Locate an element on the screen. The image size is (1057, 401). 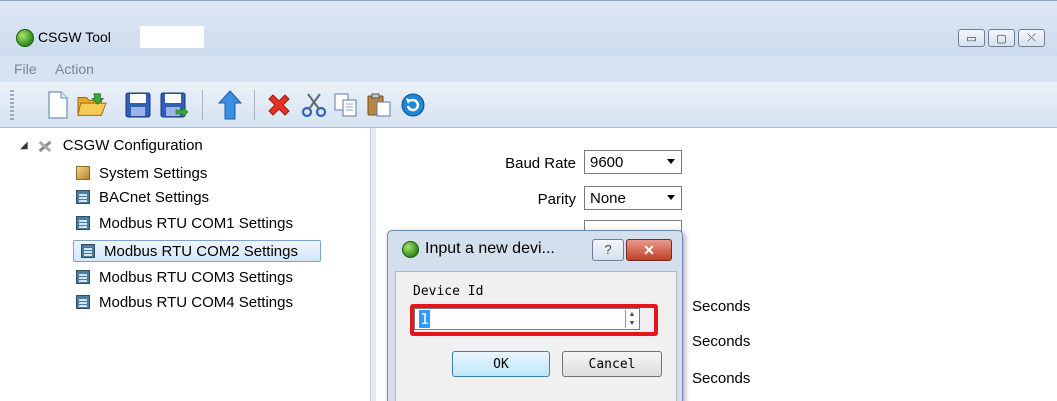
highlight-box is located at coordinates (534, 320).